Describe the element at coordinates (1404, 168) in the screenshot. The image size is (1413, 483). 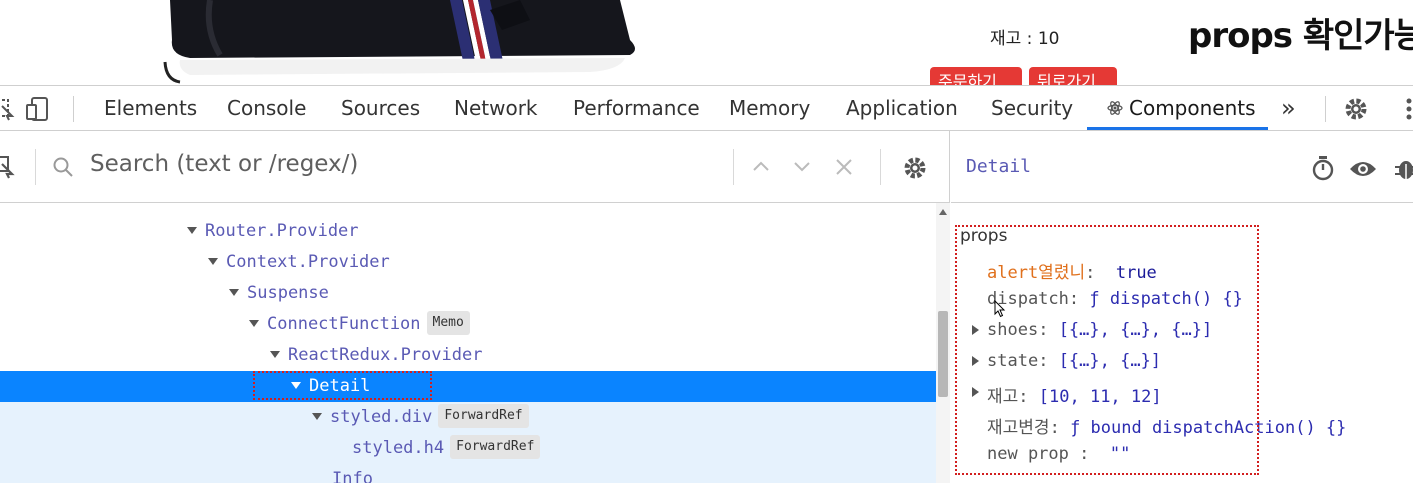
I see `bug-icon` at that location.